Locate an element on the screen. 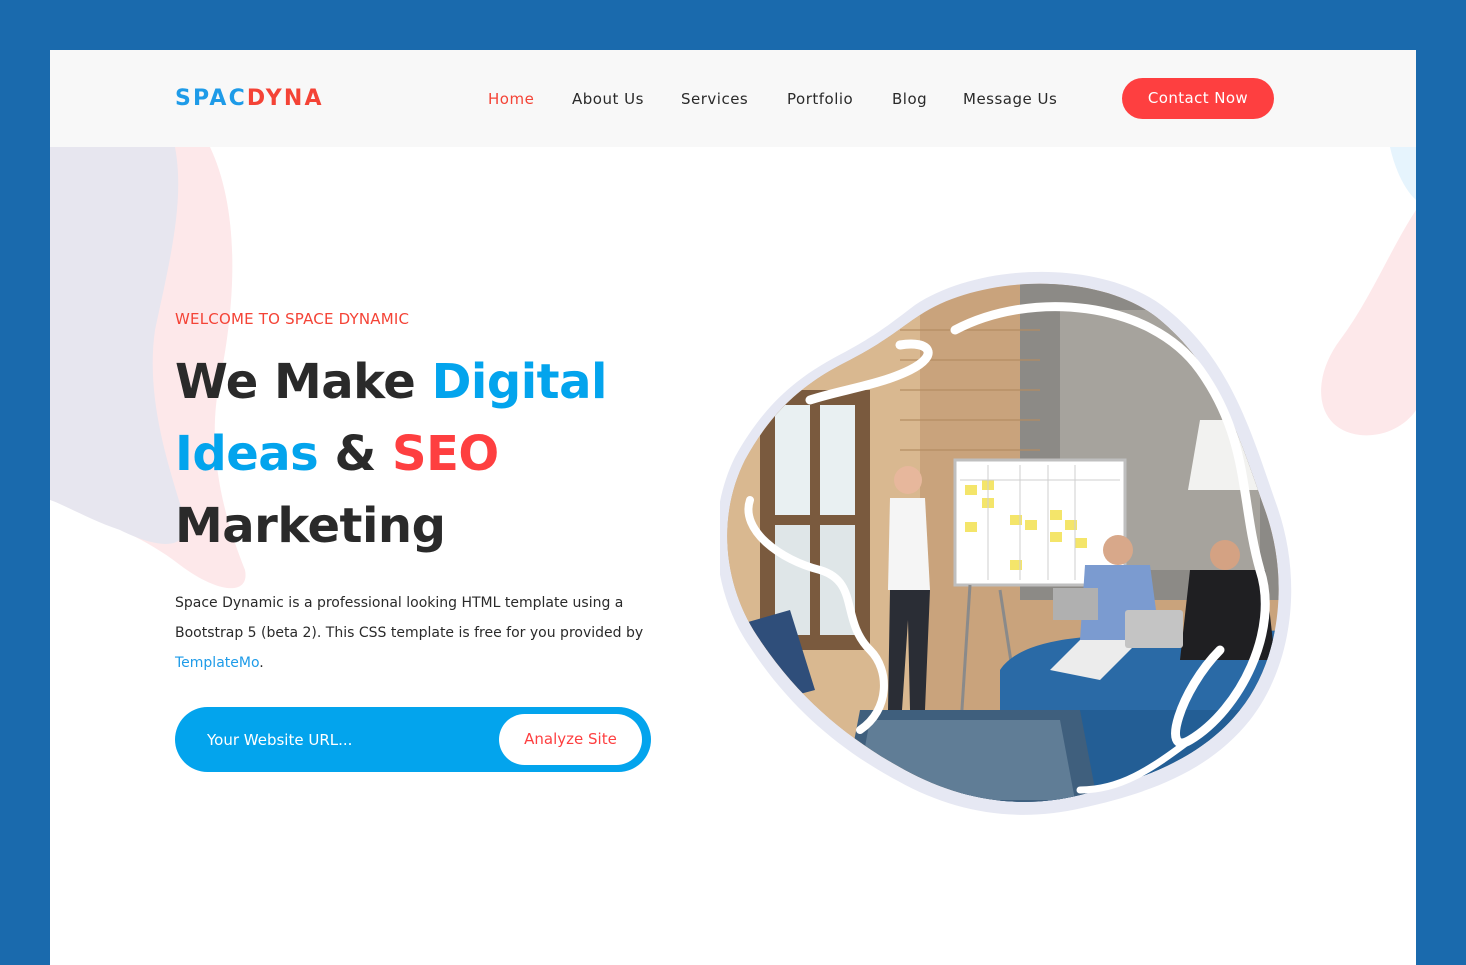 The height and width of the screenshot is (965, 1466). logo-part-spac: SPAC is located at coordinates (211, 98).